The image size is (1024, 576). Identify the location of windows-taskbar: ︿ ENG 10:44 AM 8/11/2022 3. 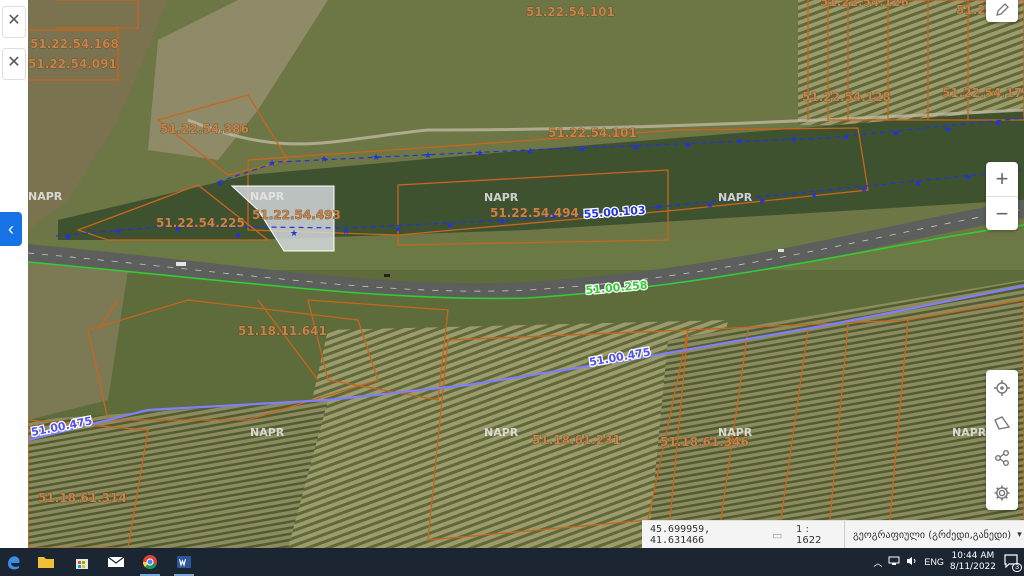
(512, 562).